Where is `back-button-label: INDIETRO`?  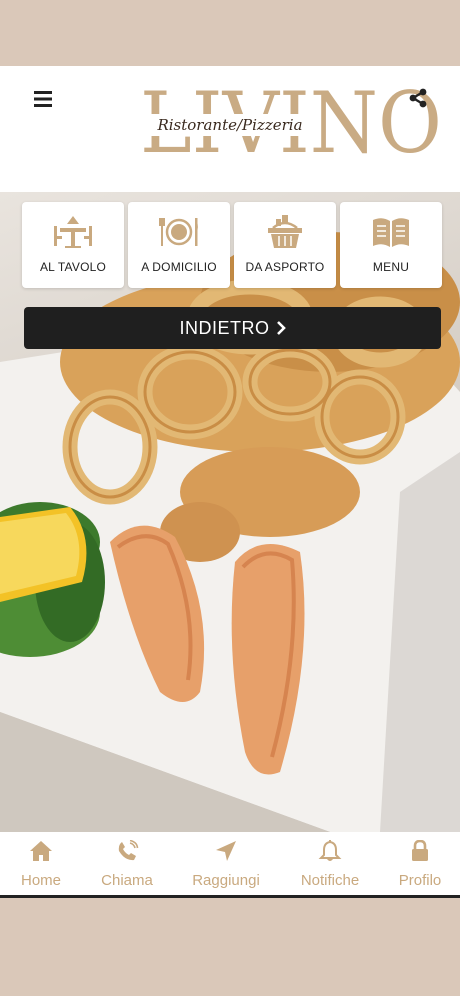 back-button-label: INDIETRO is located at coordinates (224, 327).